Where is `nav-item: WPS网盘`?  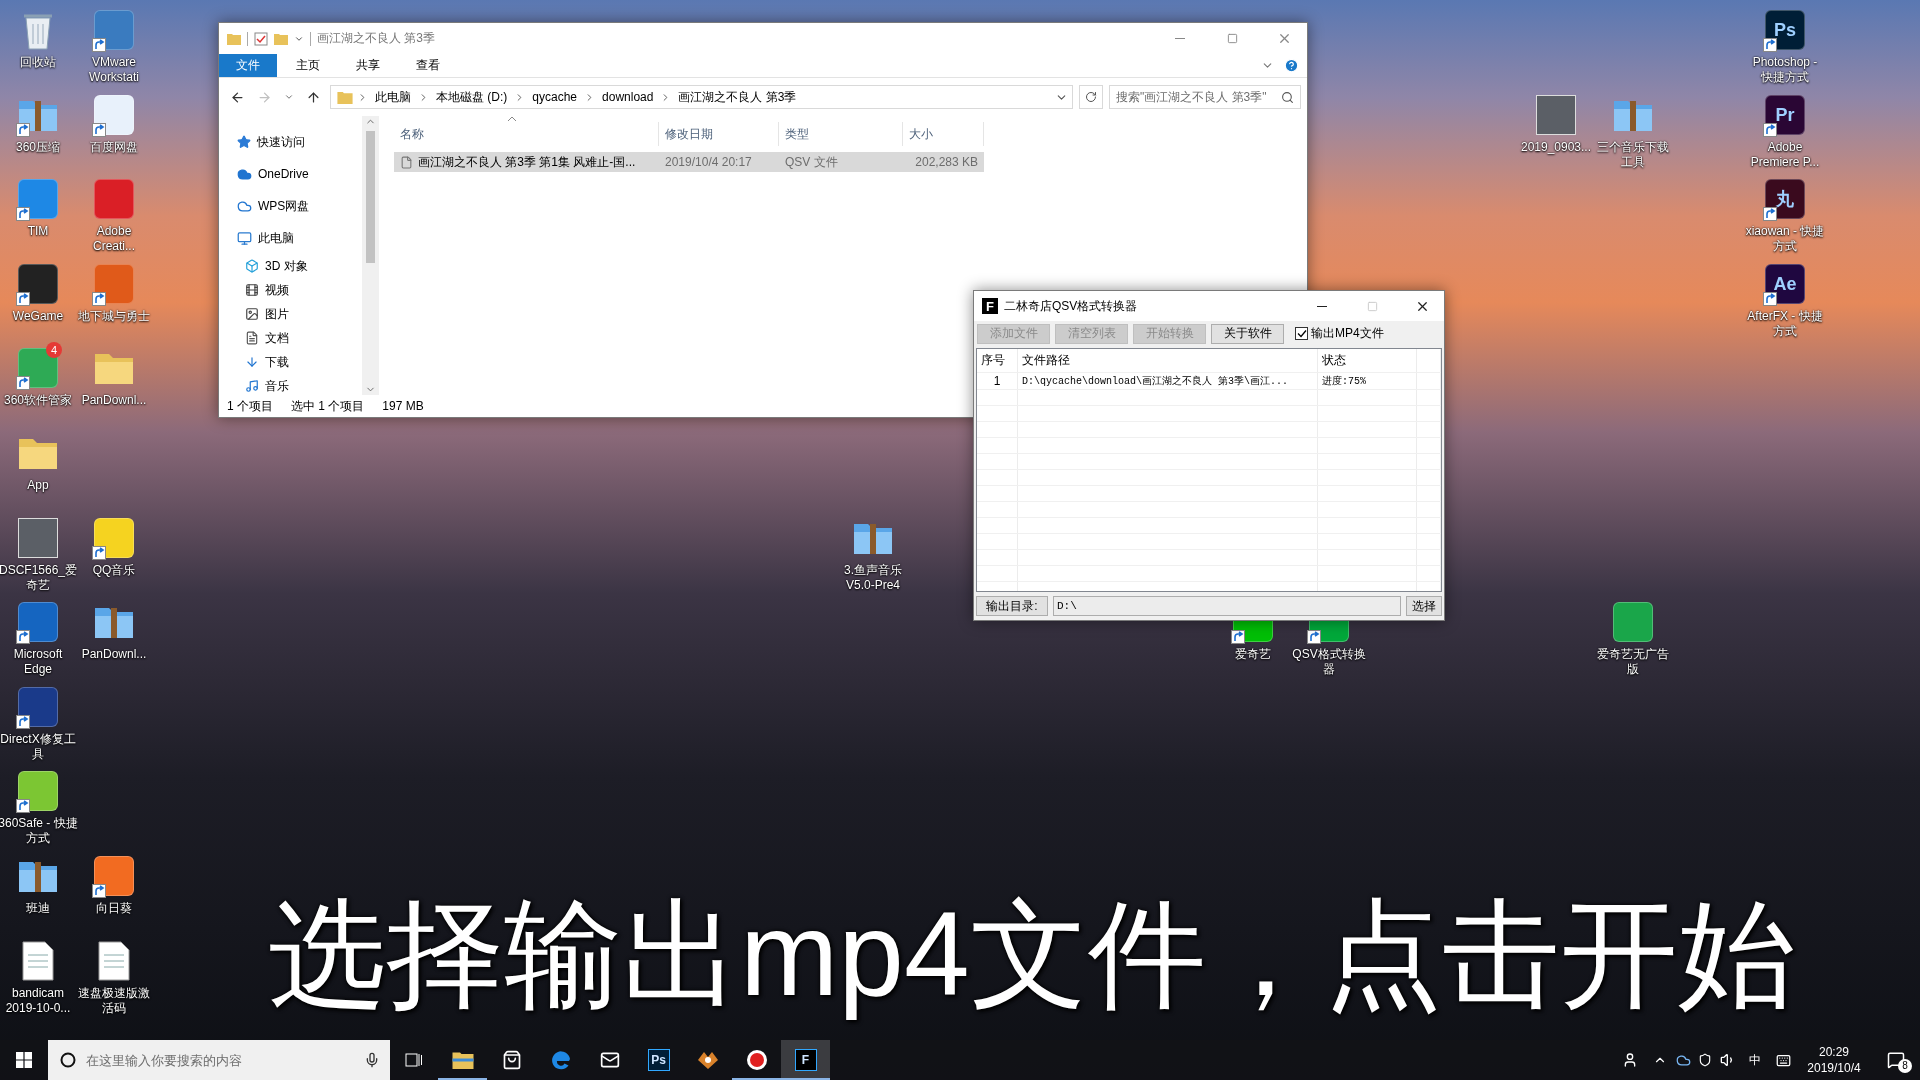
nav-item: WPS网盘 is located at coordinates (290, 206).